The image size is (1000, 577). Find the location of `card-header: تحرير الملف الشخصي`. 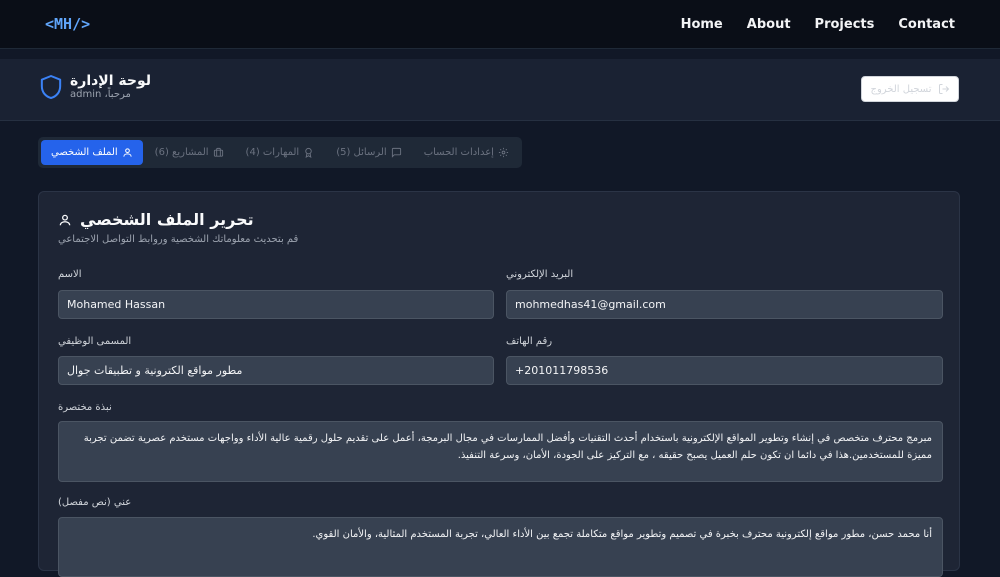

card-header: تحرير الملف الشخصي is located at coordinates (156, 219).